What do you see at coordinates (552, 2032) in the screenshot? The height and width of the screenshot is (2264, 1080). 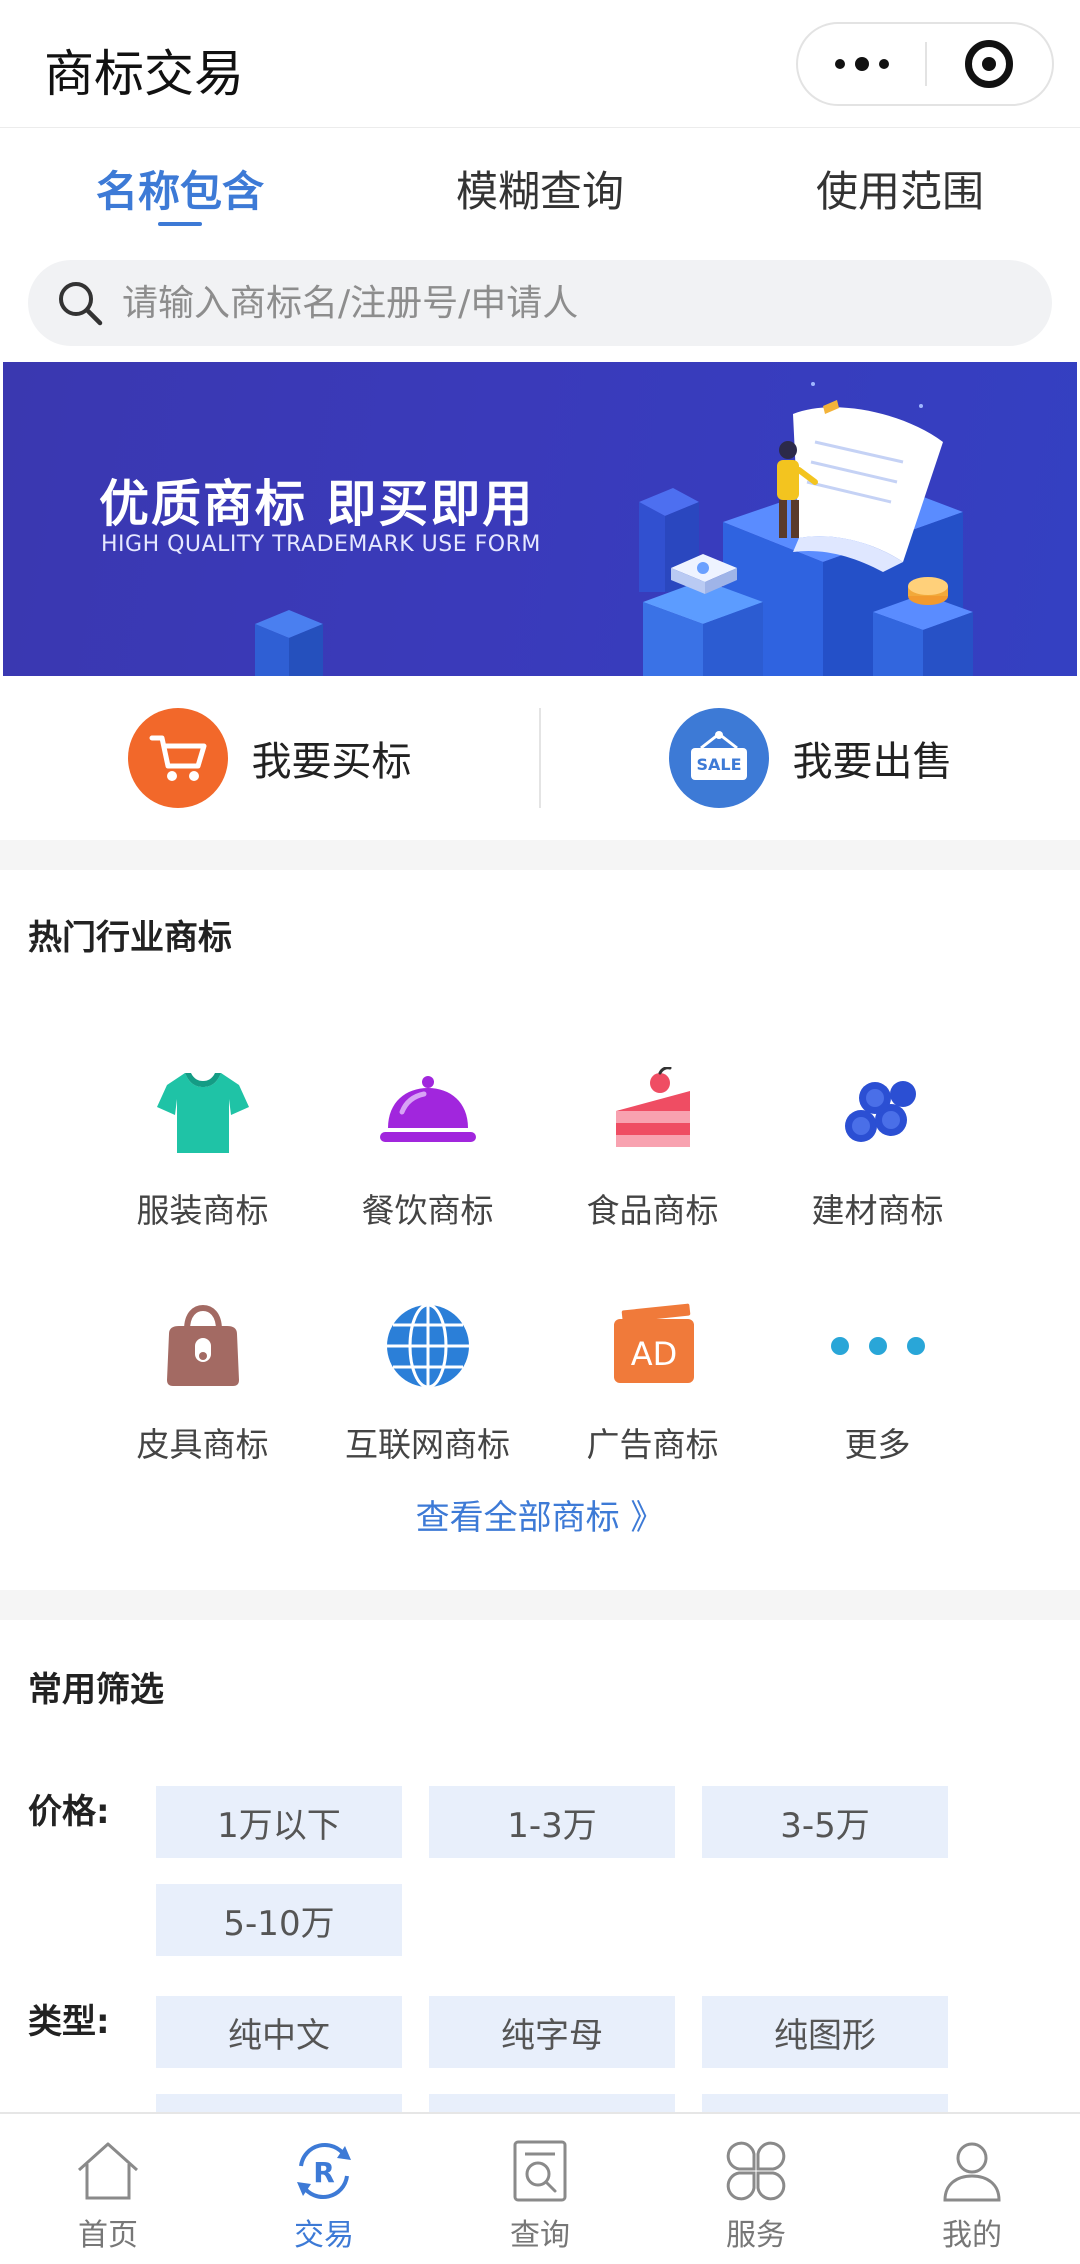 I see `type-chip: 纯字母` at bounding box center [552, 2032].